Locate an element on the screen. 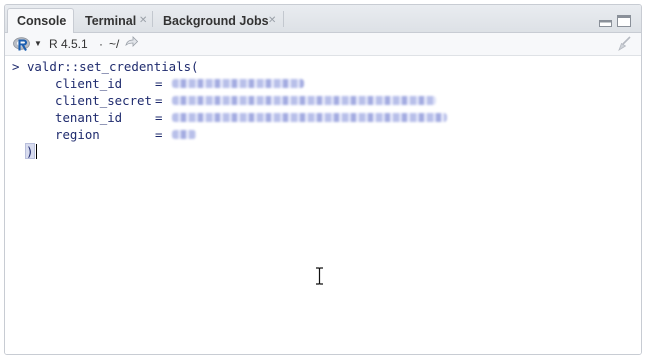 The height and width of the screenshot is (360, 646). go-to-directory-icon is located at coordinates (132, 44).